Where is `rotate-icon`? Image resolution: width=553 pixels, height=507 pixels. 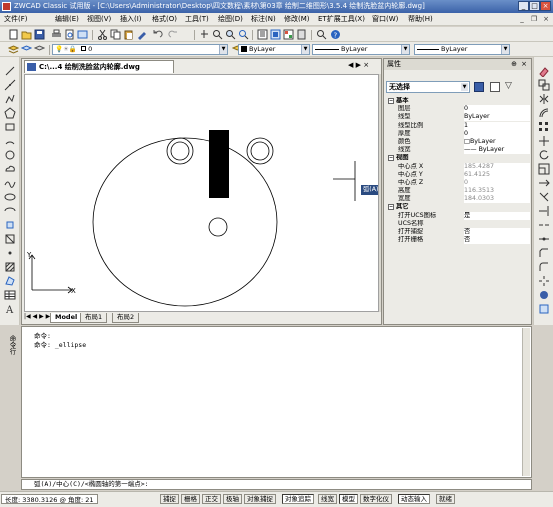
rotate-icon is located at coordinates (544, 155).